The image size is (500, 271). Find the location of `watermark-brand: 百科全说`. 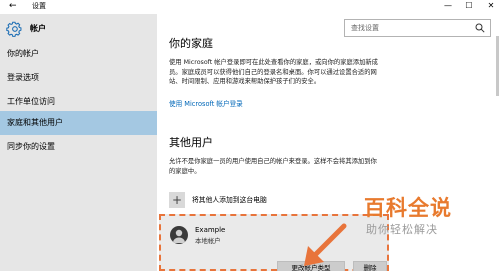

watermark-brand: 百科全说 is located at coordinates (408, 208).